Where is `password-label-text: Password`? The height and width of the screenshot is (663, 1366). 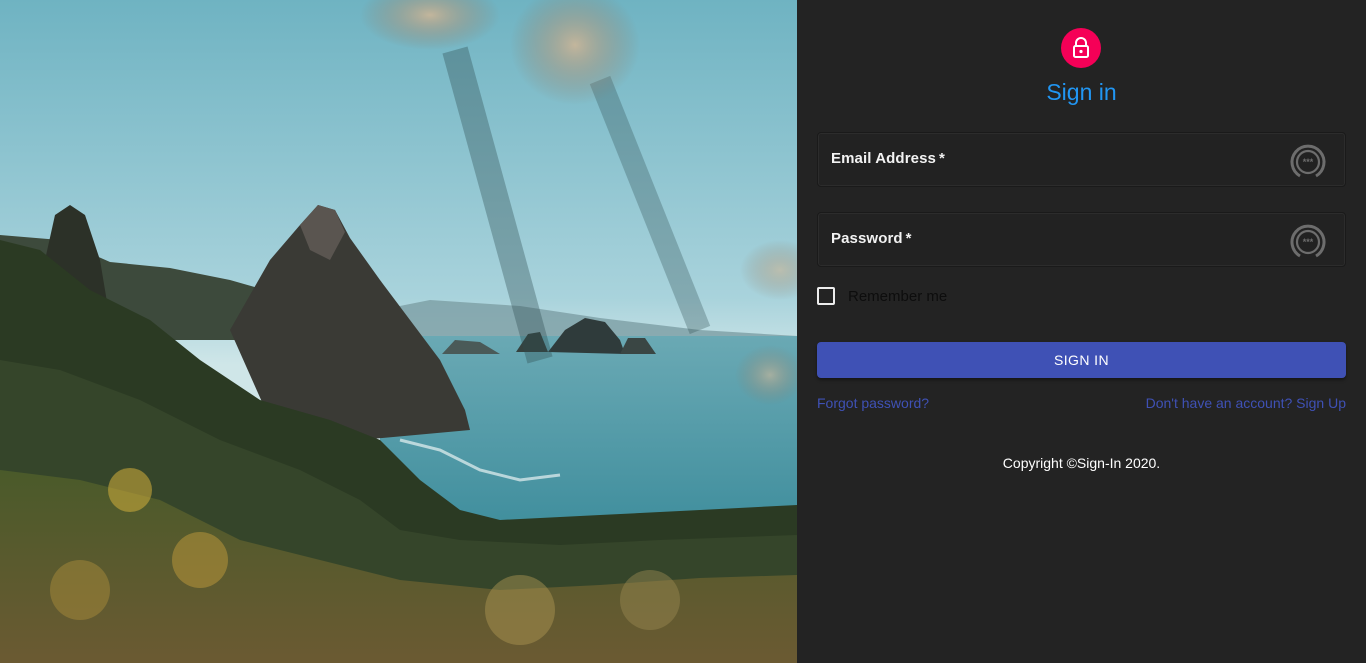
password-label-text: Password is located at coordinates (867, 238).